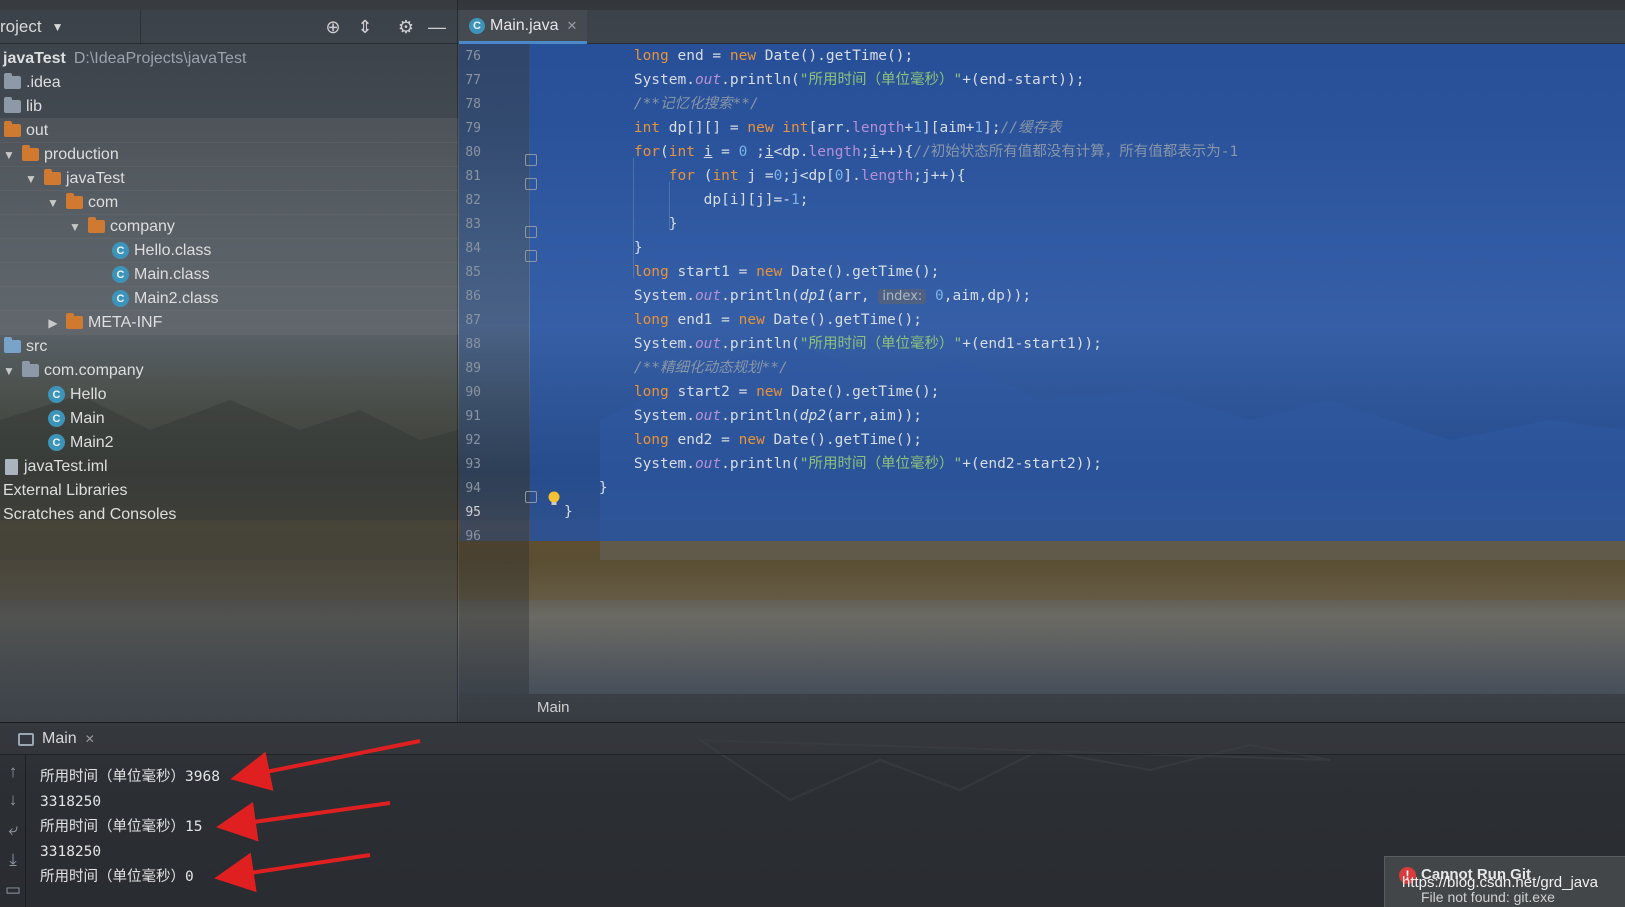 The width and height of the screenshot is (1625, 907). Describe the element at coordinates (473, 512) in the screenshot. I see `line-number: 95` at that location.